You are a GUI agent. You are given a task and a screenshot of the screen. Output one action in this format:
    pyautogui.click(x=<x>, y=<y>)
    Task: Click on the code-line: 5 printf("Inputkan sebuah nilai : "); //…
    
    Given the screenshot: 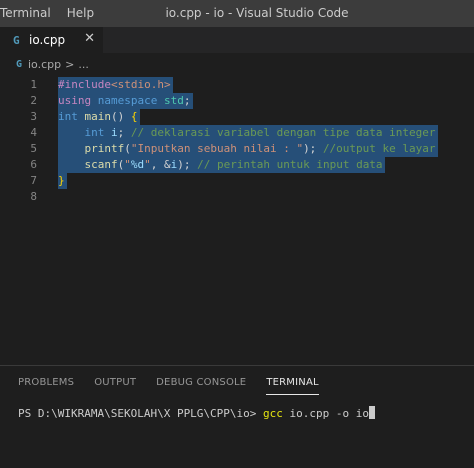 What is the action you would take?
    pyautogui.click(x=237, y=149)
    